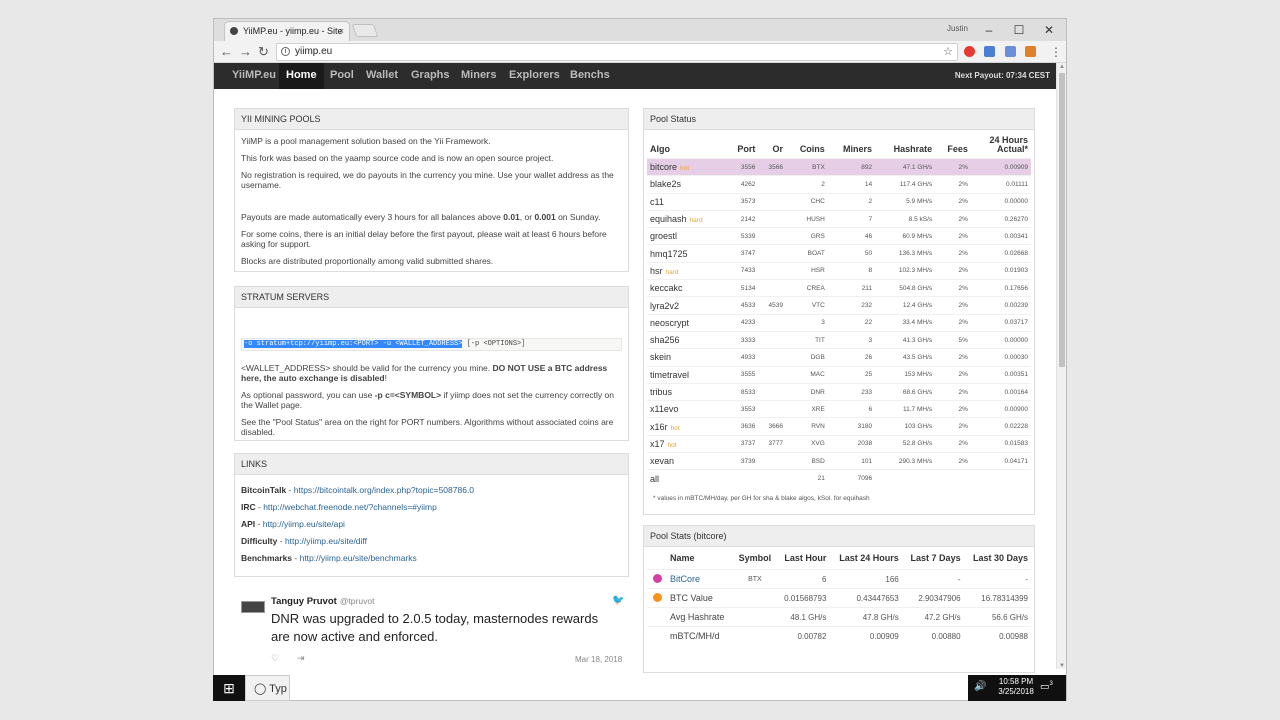 Image resolution: width=1280 pixels, height=720 pixels. Describe the element at coordinates (229, 688) in the screenshot. I see `windows-start-button: ⊞` at that location.